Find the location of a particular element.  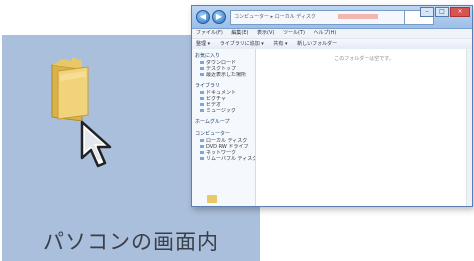

toolbar-button: 整理 ▾ is located at coordinates (203, 44).